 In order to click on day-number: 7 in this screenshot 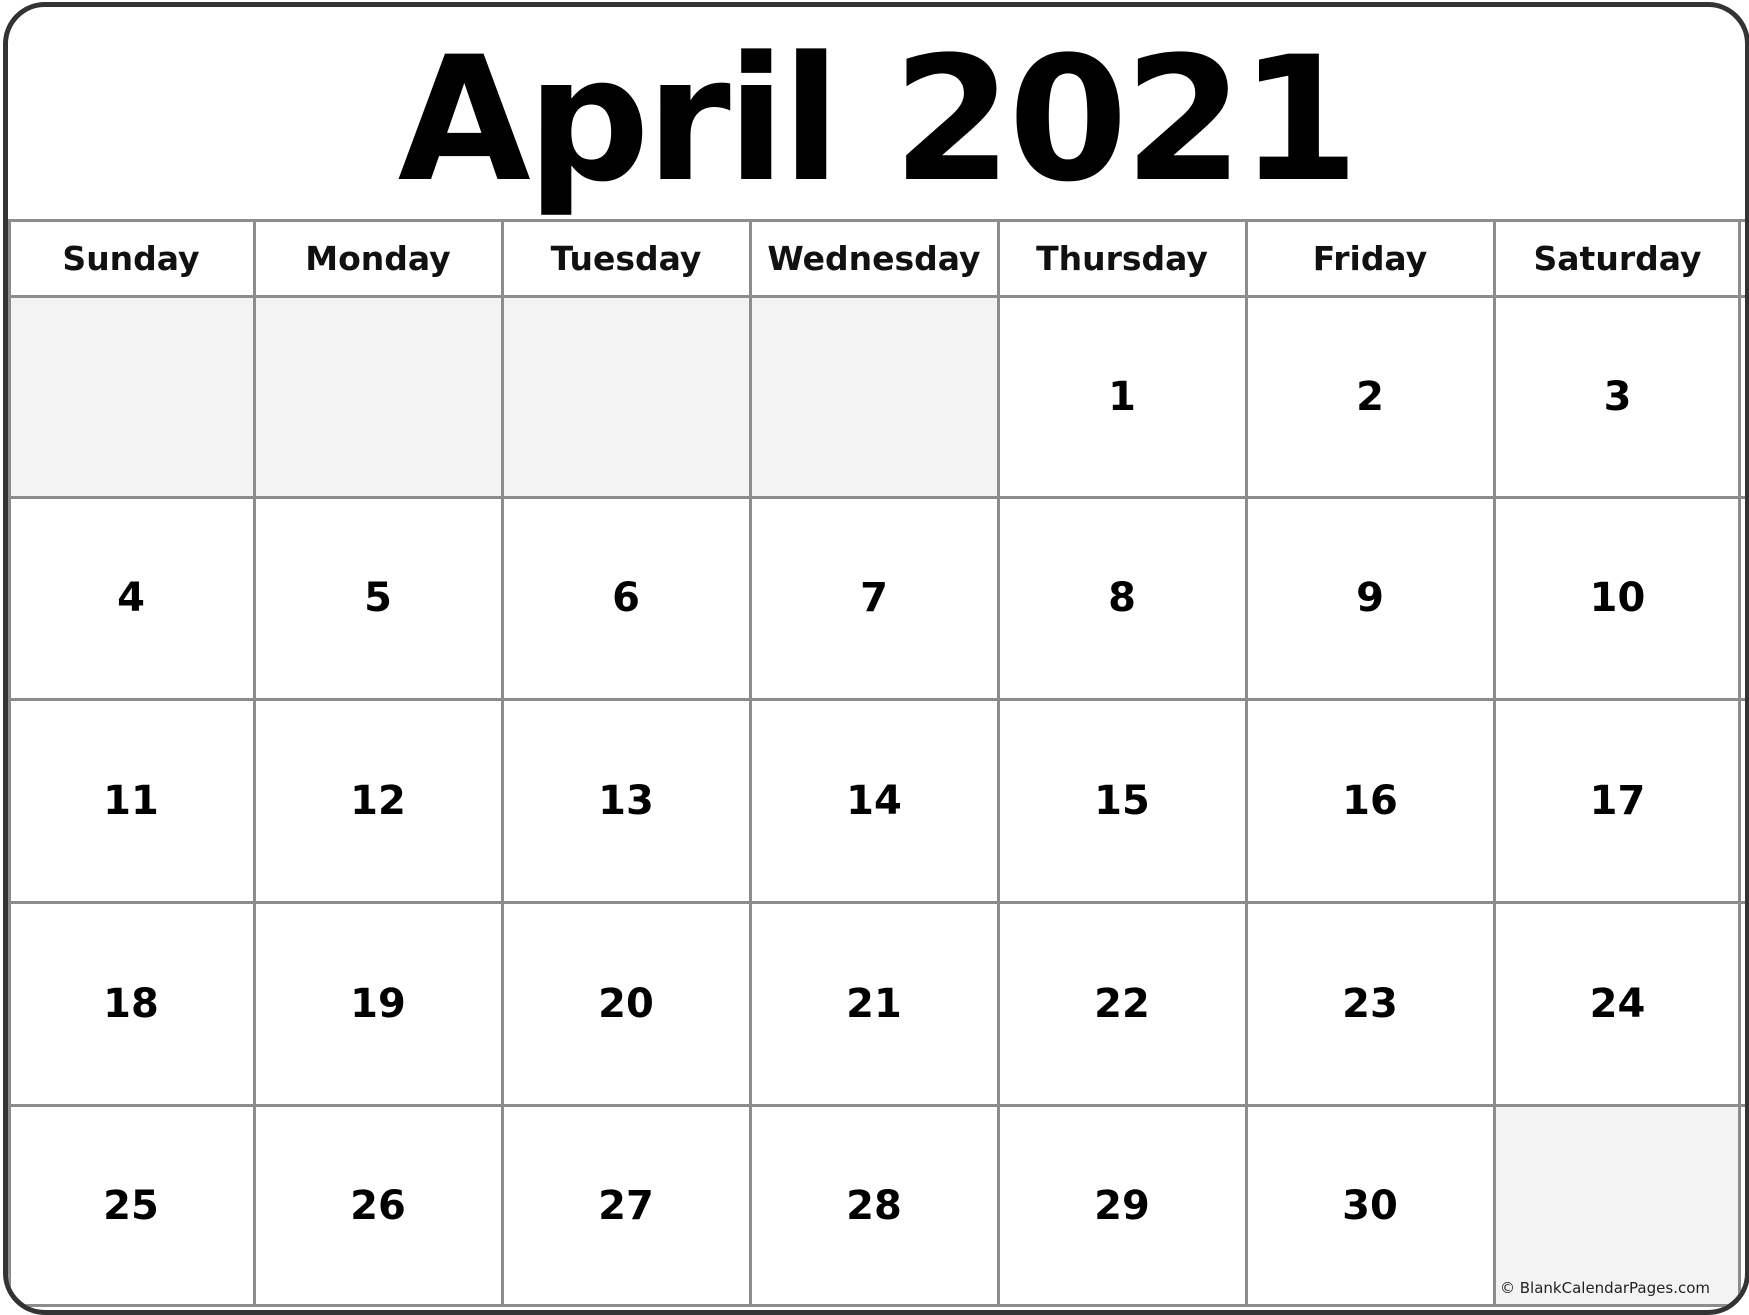, I will do `click(874, 598)`.